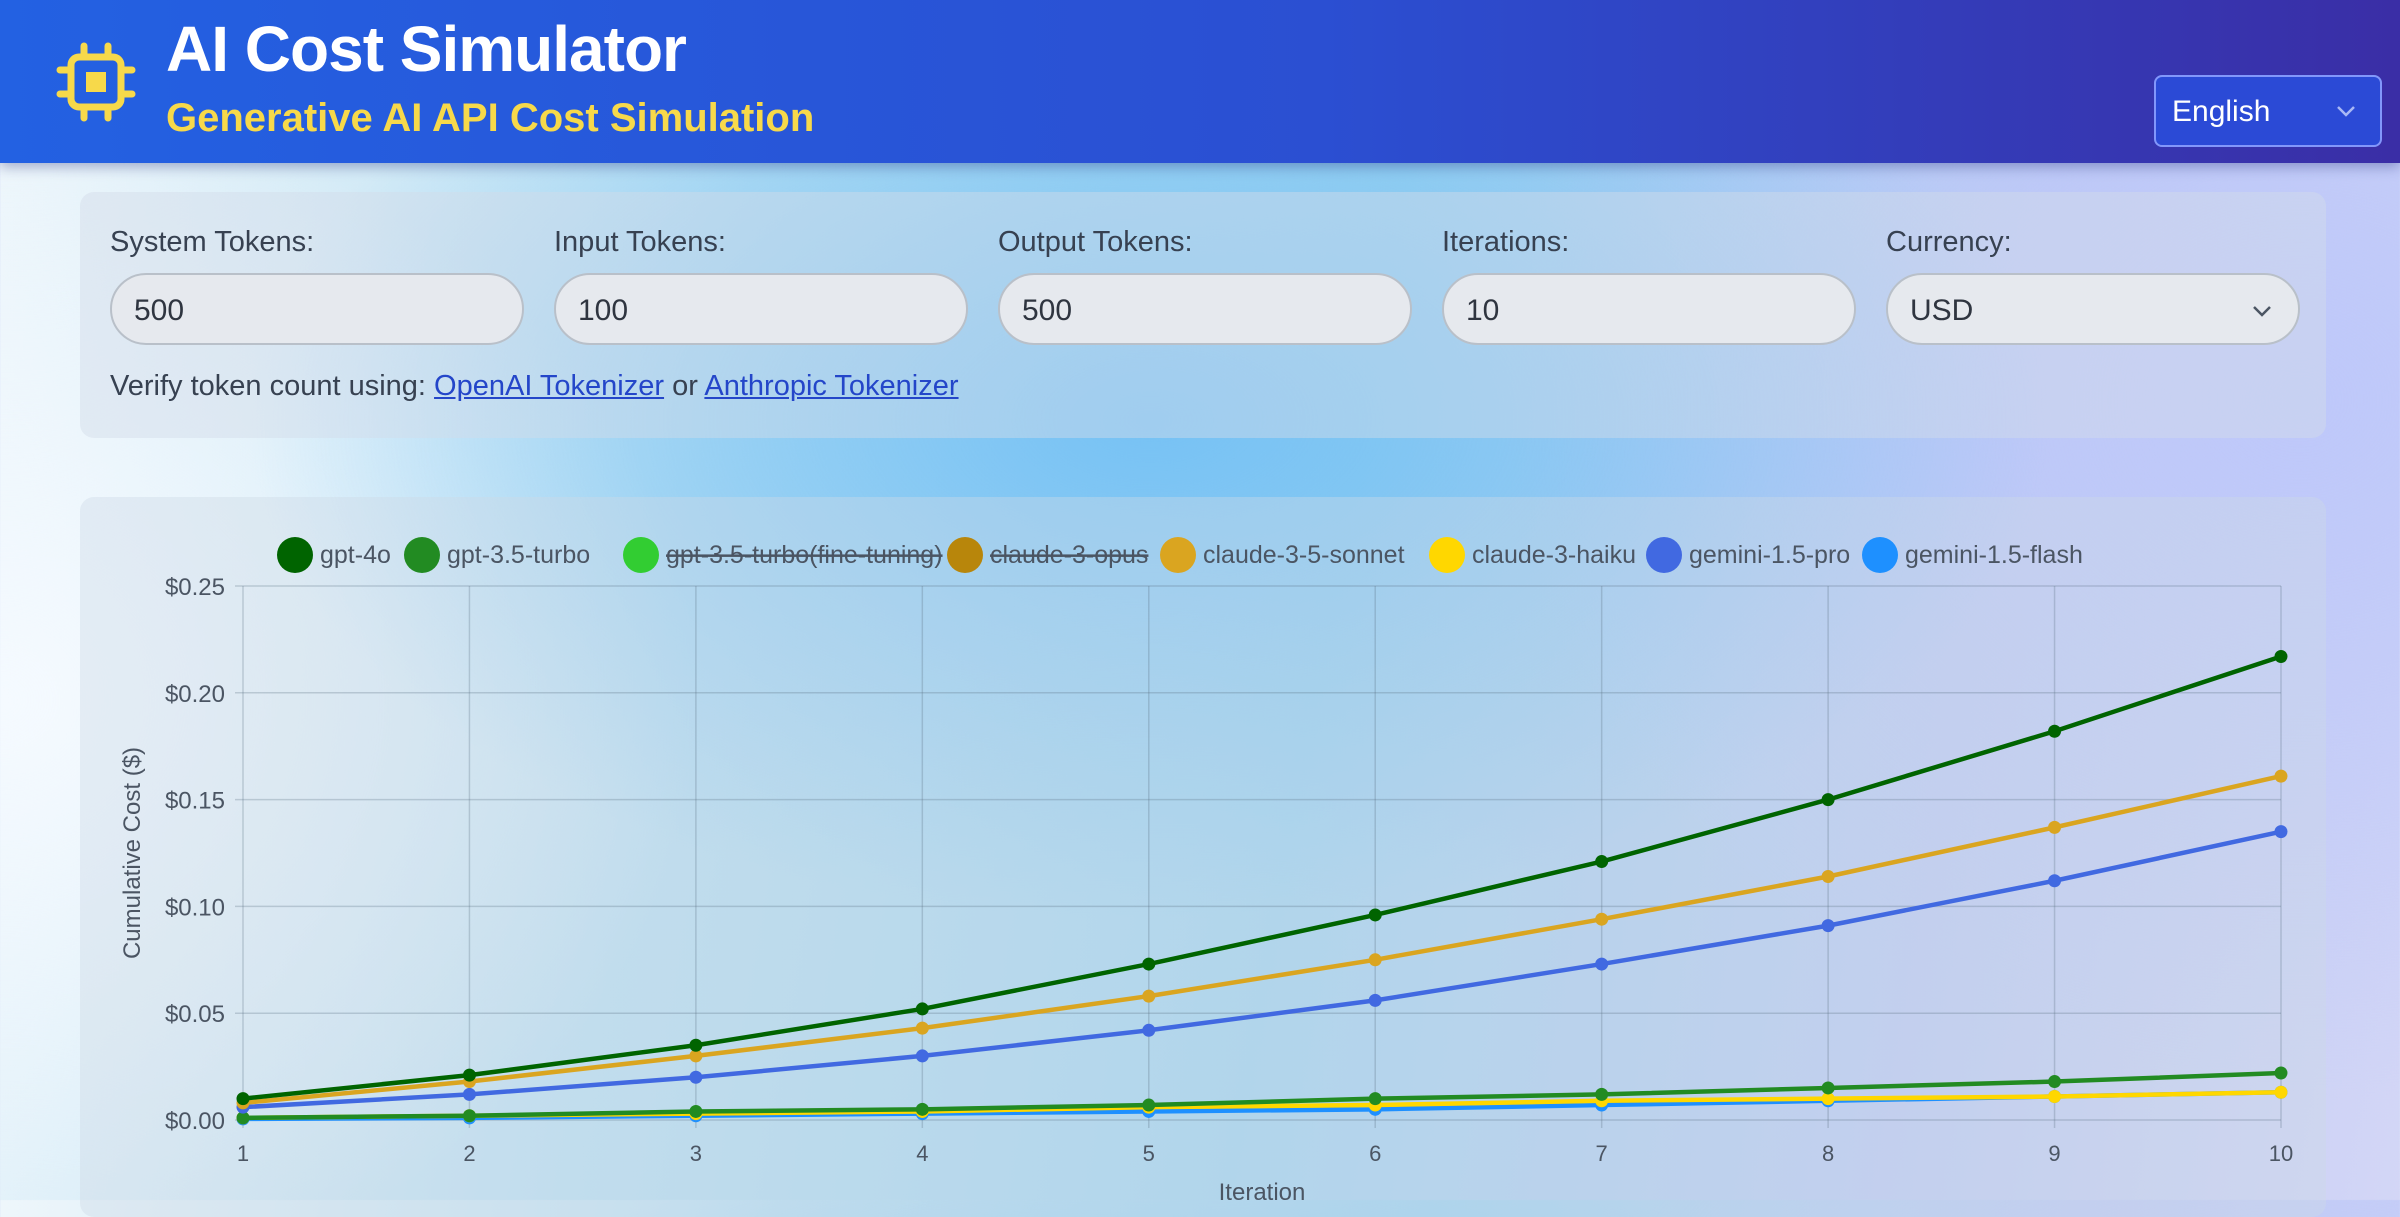 Image resolution: width=2400 pixels, height=1217 pixels. Describe the element at coordinates (1880, 555) in the screenshot. I see `legend-swatch-gemini-1.5-flash` at that location.